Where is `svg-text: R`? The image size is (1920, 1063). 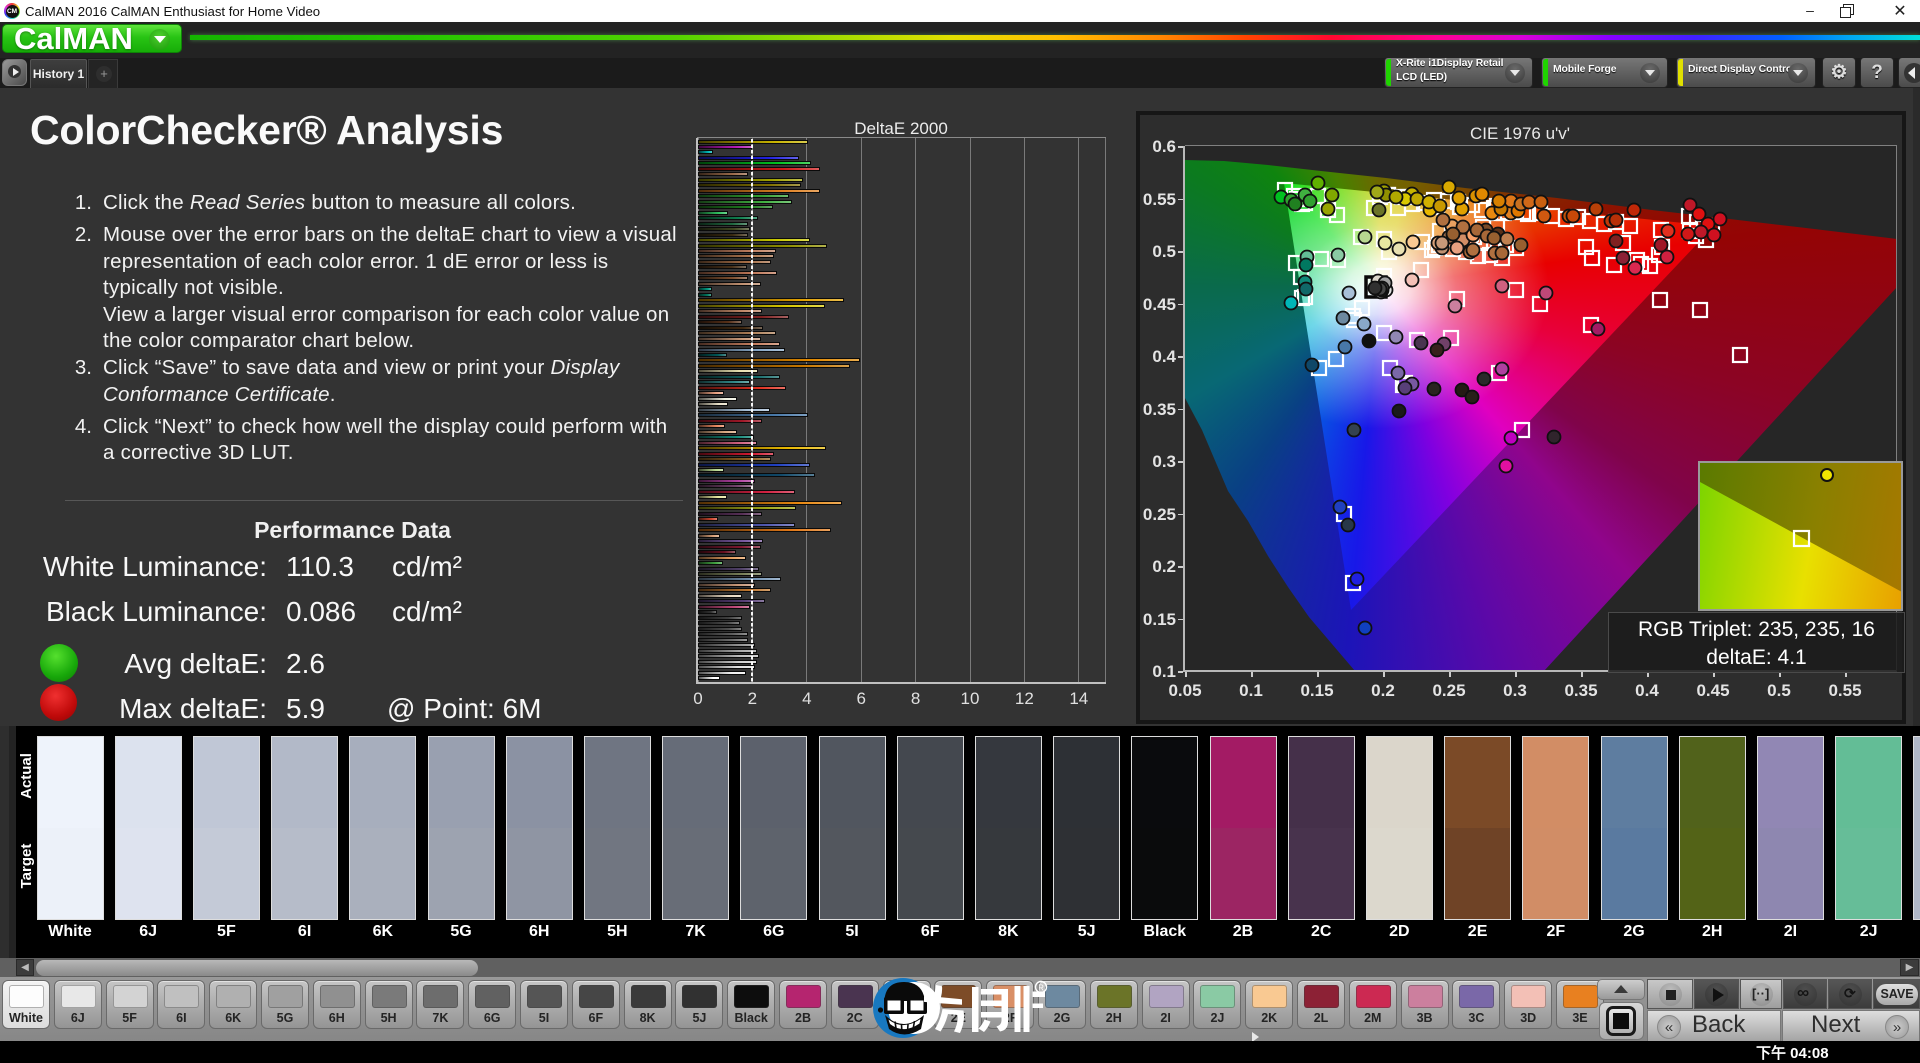 svg-text: R is located at coordinates (1041, 988).